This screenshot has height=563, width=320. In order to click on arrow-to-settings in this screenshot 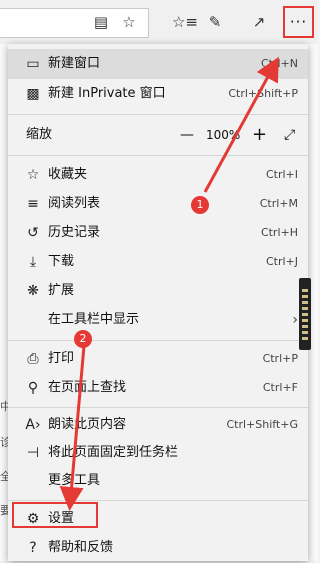, I will do `click(72, 428)`.